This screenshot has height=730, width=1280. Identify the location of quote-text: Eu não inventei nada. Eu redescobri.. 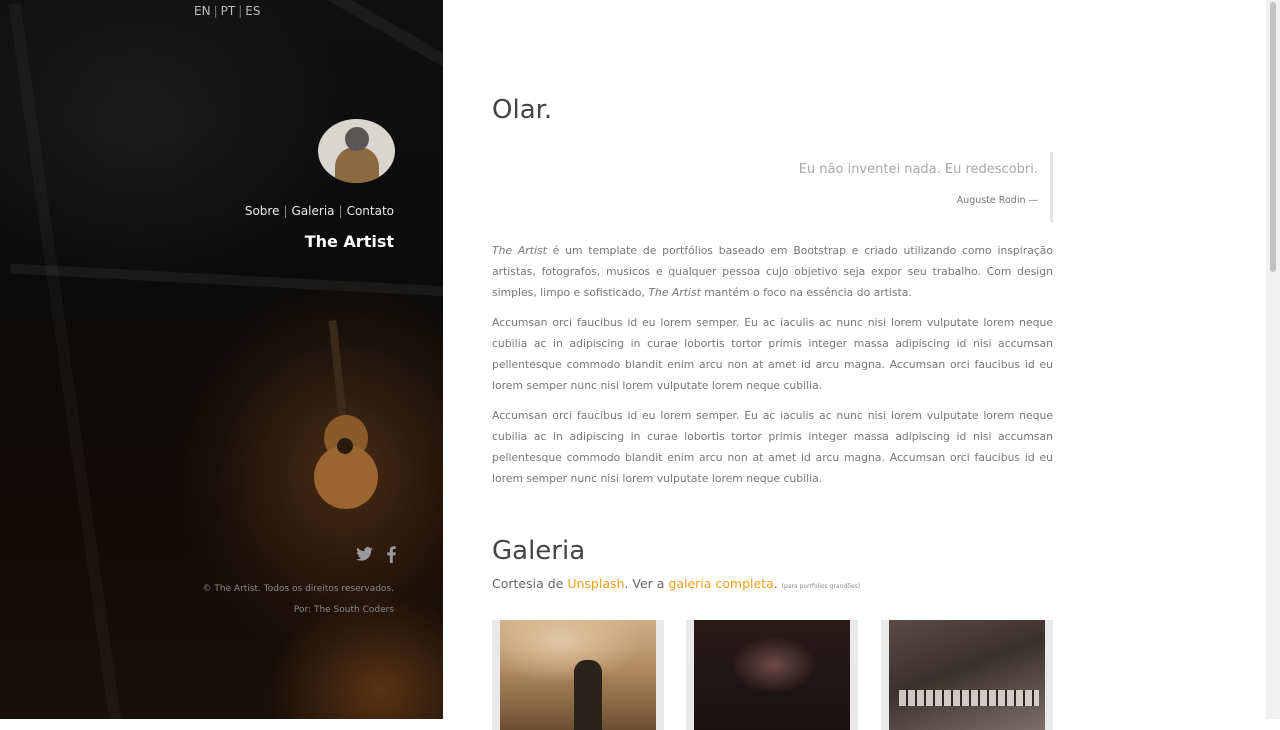
(918, 169).